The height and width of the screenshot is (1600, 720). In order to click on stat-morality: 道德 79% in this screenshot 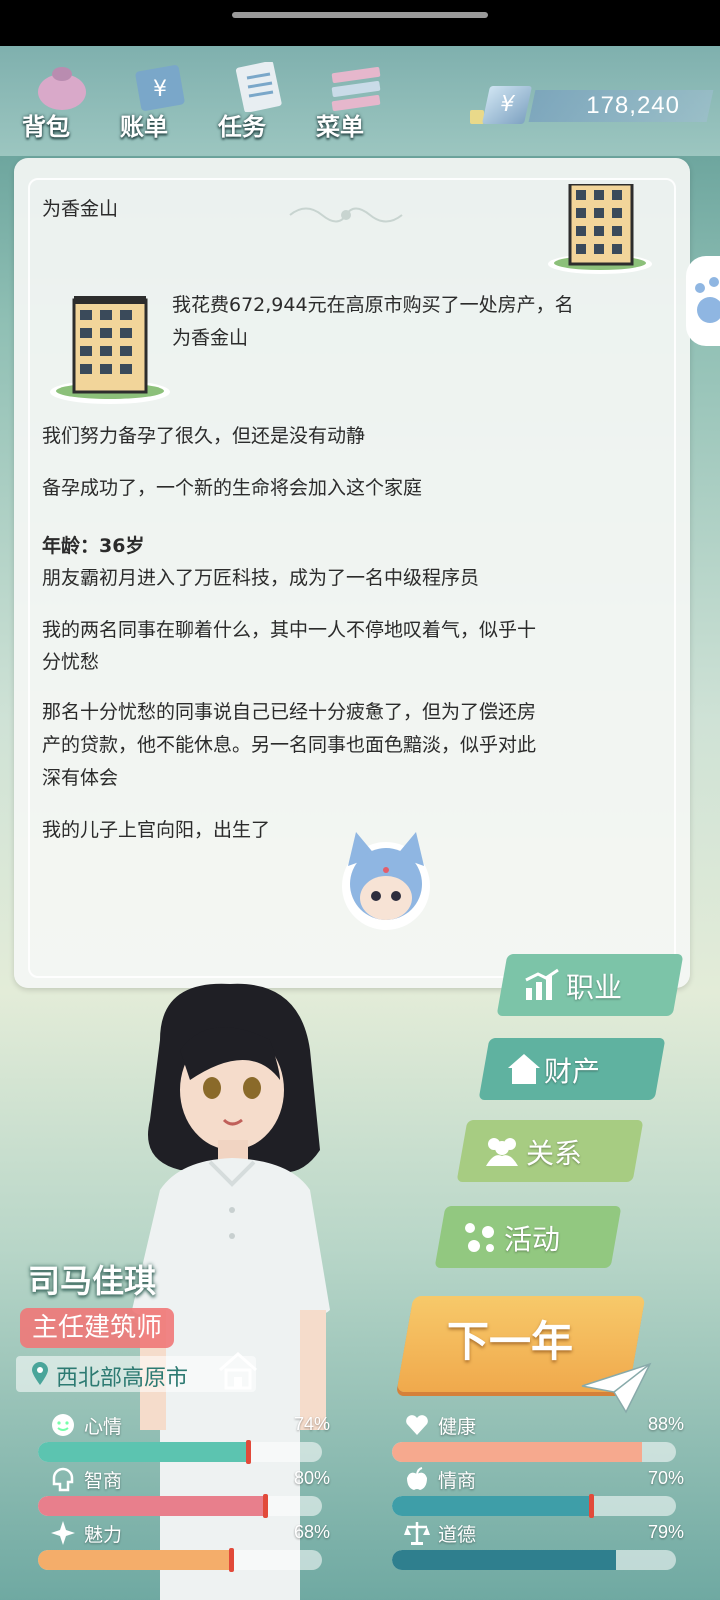, I will do `click(542, 1545)`.